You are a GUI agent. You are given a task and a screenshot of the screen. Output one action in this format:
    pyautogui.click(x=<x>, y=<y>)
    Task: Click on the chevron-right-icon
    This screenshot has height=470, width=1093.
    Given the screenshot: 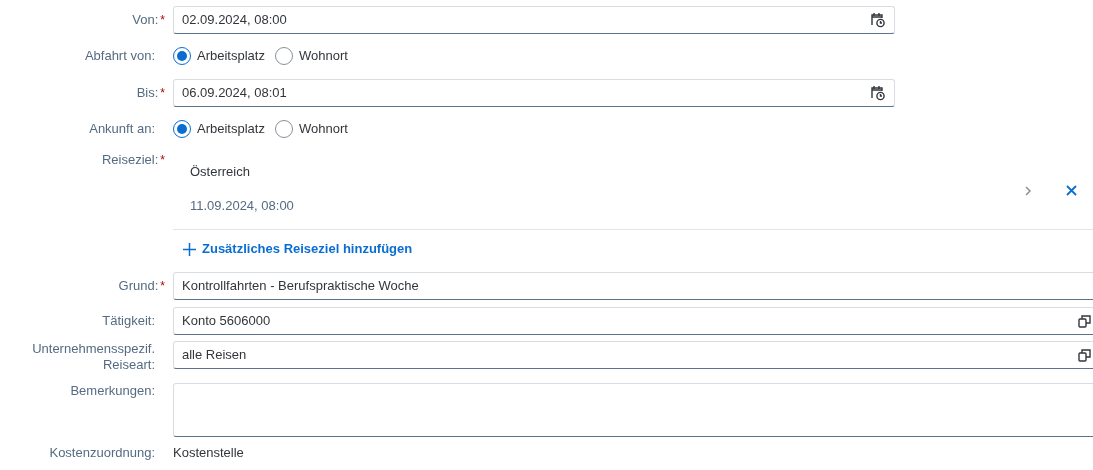 What is the action you would take?
    pyautogui.click(x=1028, y=190)
    